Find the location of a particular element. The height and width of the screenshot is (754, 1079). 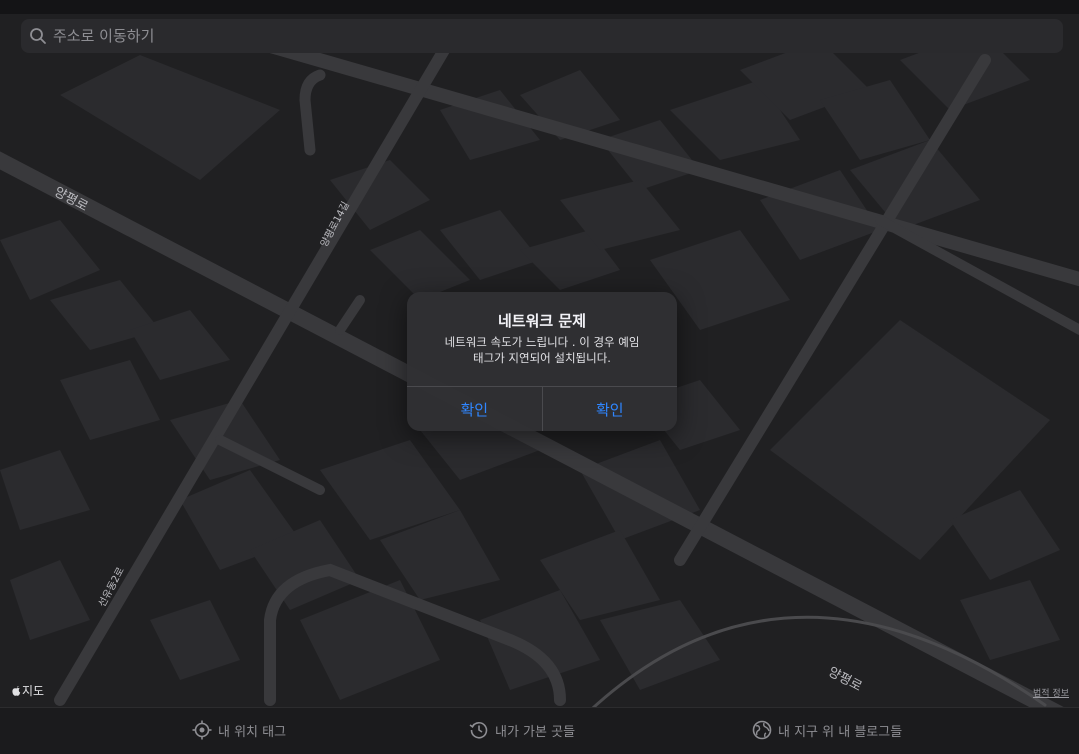

legal-info-link: 법적 정보 is located at coordinates (1051, 692).